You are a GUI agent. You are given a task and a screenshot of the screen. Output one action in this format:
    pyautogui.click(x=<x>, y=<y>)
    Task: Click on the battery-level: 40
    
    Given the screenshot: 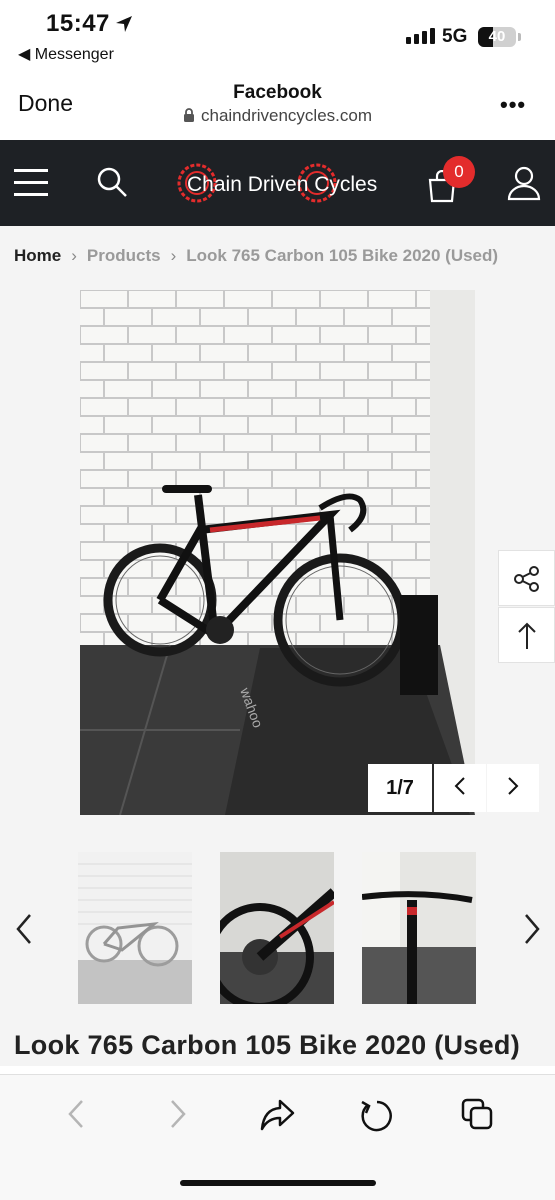 What is the action you would take?
    pyautogui.click(x=497, y=36)
    